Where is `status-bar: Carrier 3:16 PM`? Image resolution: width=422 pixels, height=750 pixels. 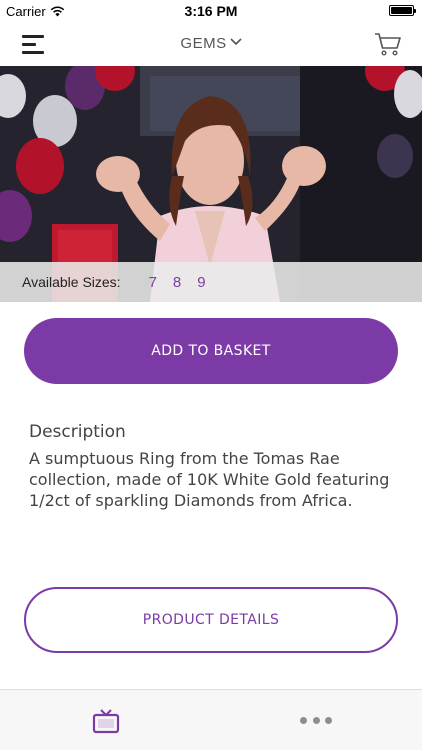
status-bar: Carrier 3:16 PM is located at coordinates (211, 11).